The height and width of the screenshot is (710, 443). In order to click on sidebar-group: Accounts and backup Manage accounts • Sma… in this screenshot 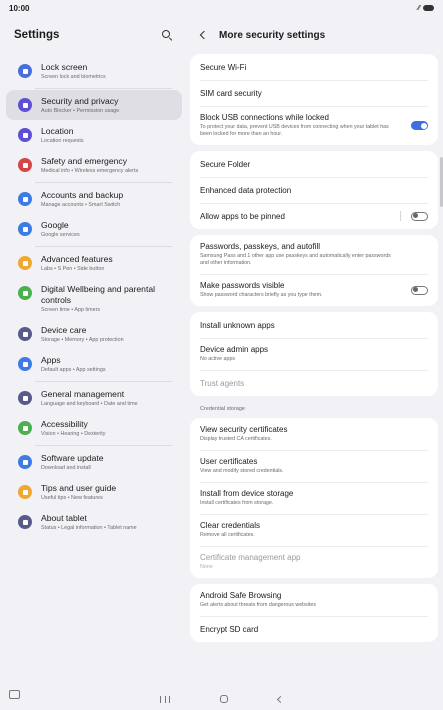, I will do `click(94, 214)`.